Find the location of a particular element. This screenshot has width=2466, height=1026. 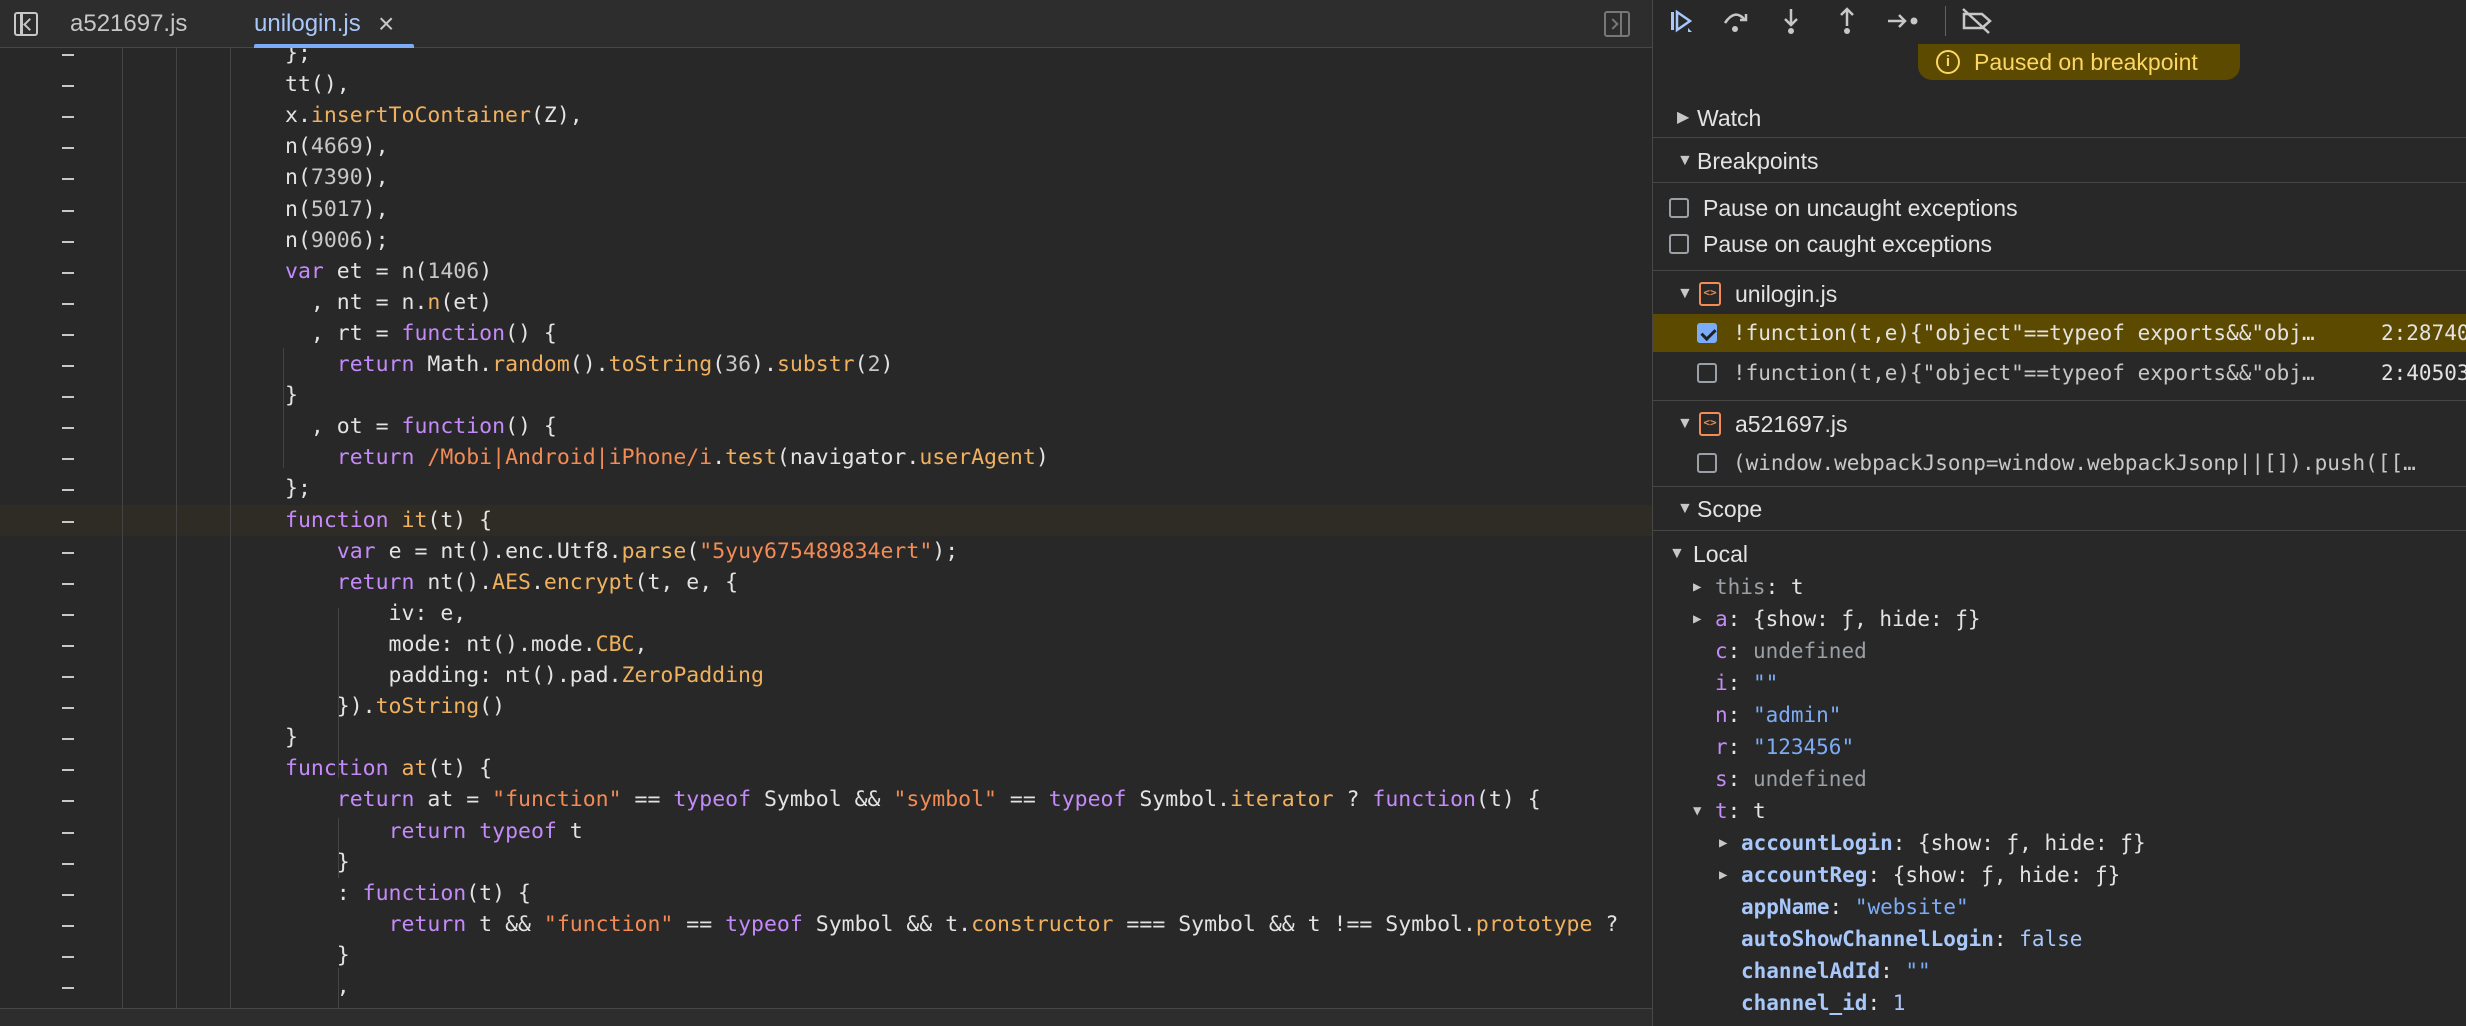

scope-variable: c: undefined is located at coordinates (1780, 651).